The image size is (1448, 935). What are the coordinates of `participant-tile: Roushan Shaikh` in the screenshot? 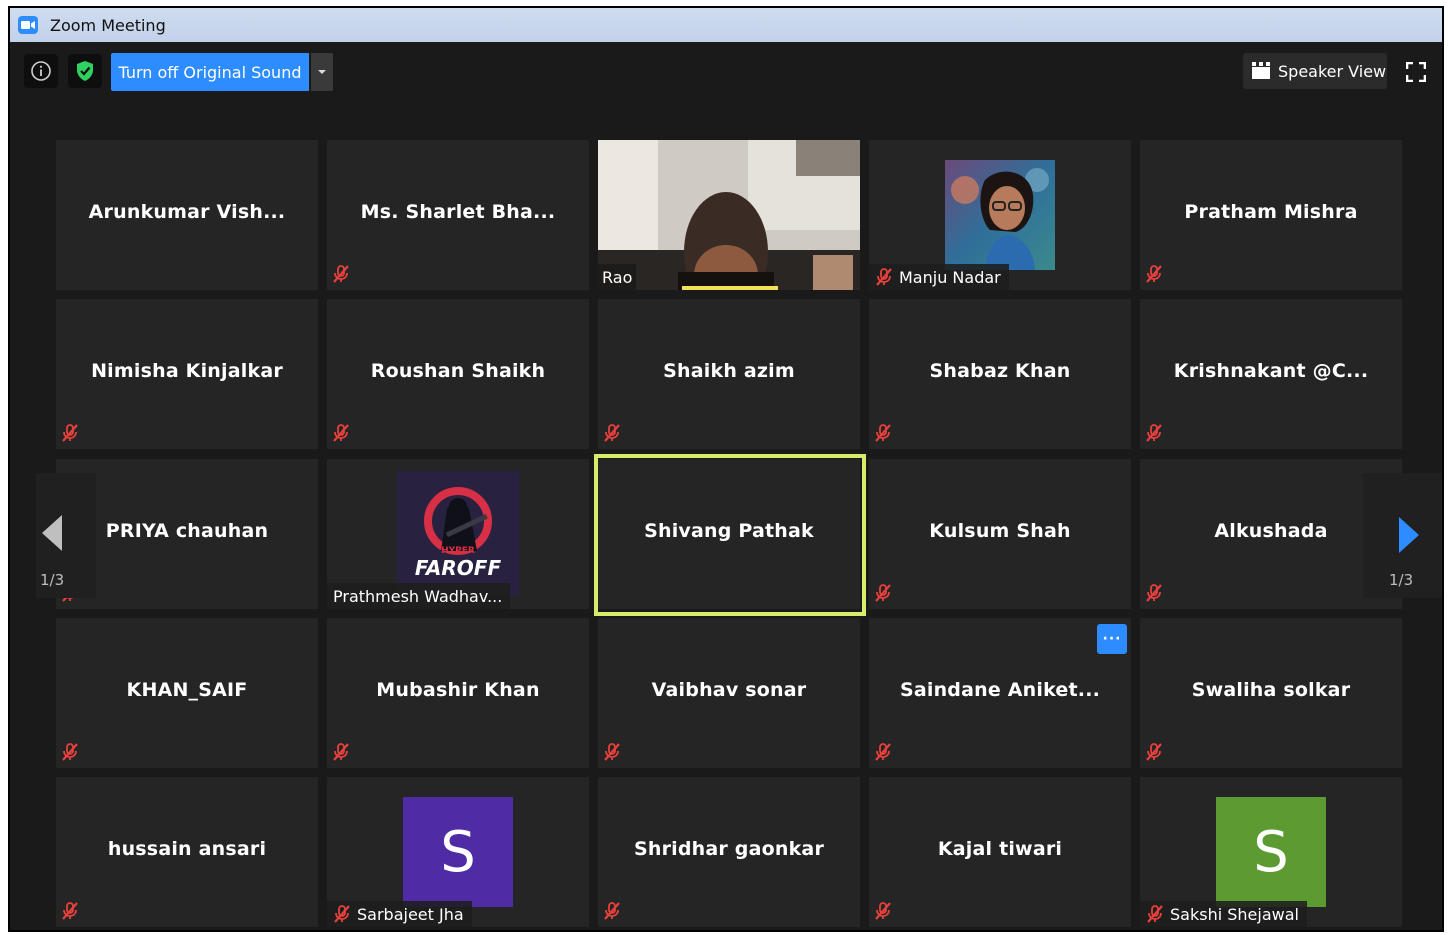 It's located at (458, 374).